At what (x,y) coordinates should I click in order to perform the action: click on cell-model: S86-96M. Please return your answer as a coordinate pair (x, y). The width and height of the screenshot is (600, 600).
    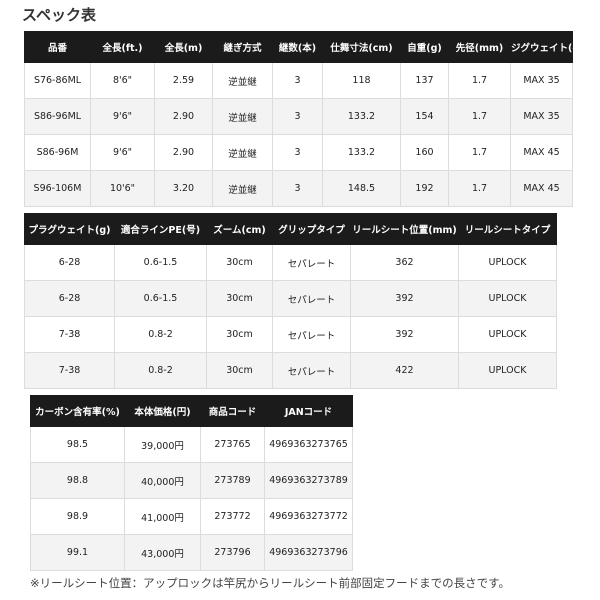
    Looking at the image, I should click on (57, 152).